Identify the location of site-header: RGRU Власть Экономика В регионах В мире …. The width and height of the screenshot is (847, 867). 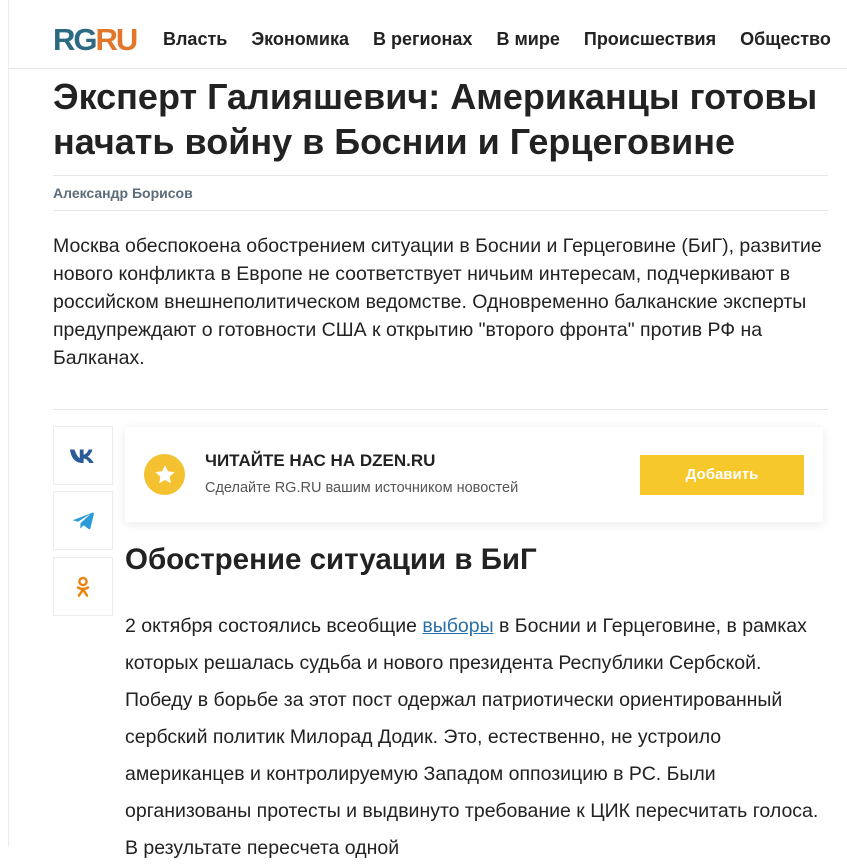
(428, 34).